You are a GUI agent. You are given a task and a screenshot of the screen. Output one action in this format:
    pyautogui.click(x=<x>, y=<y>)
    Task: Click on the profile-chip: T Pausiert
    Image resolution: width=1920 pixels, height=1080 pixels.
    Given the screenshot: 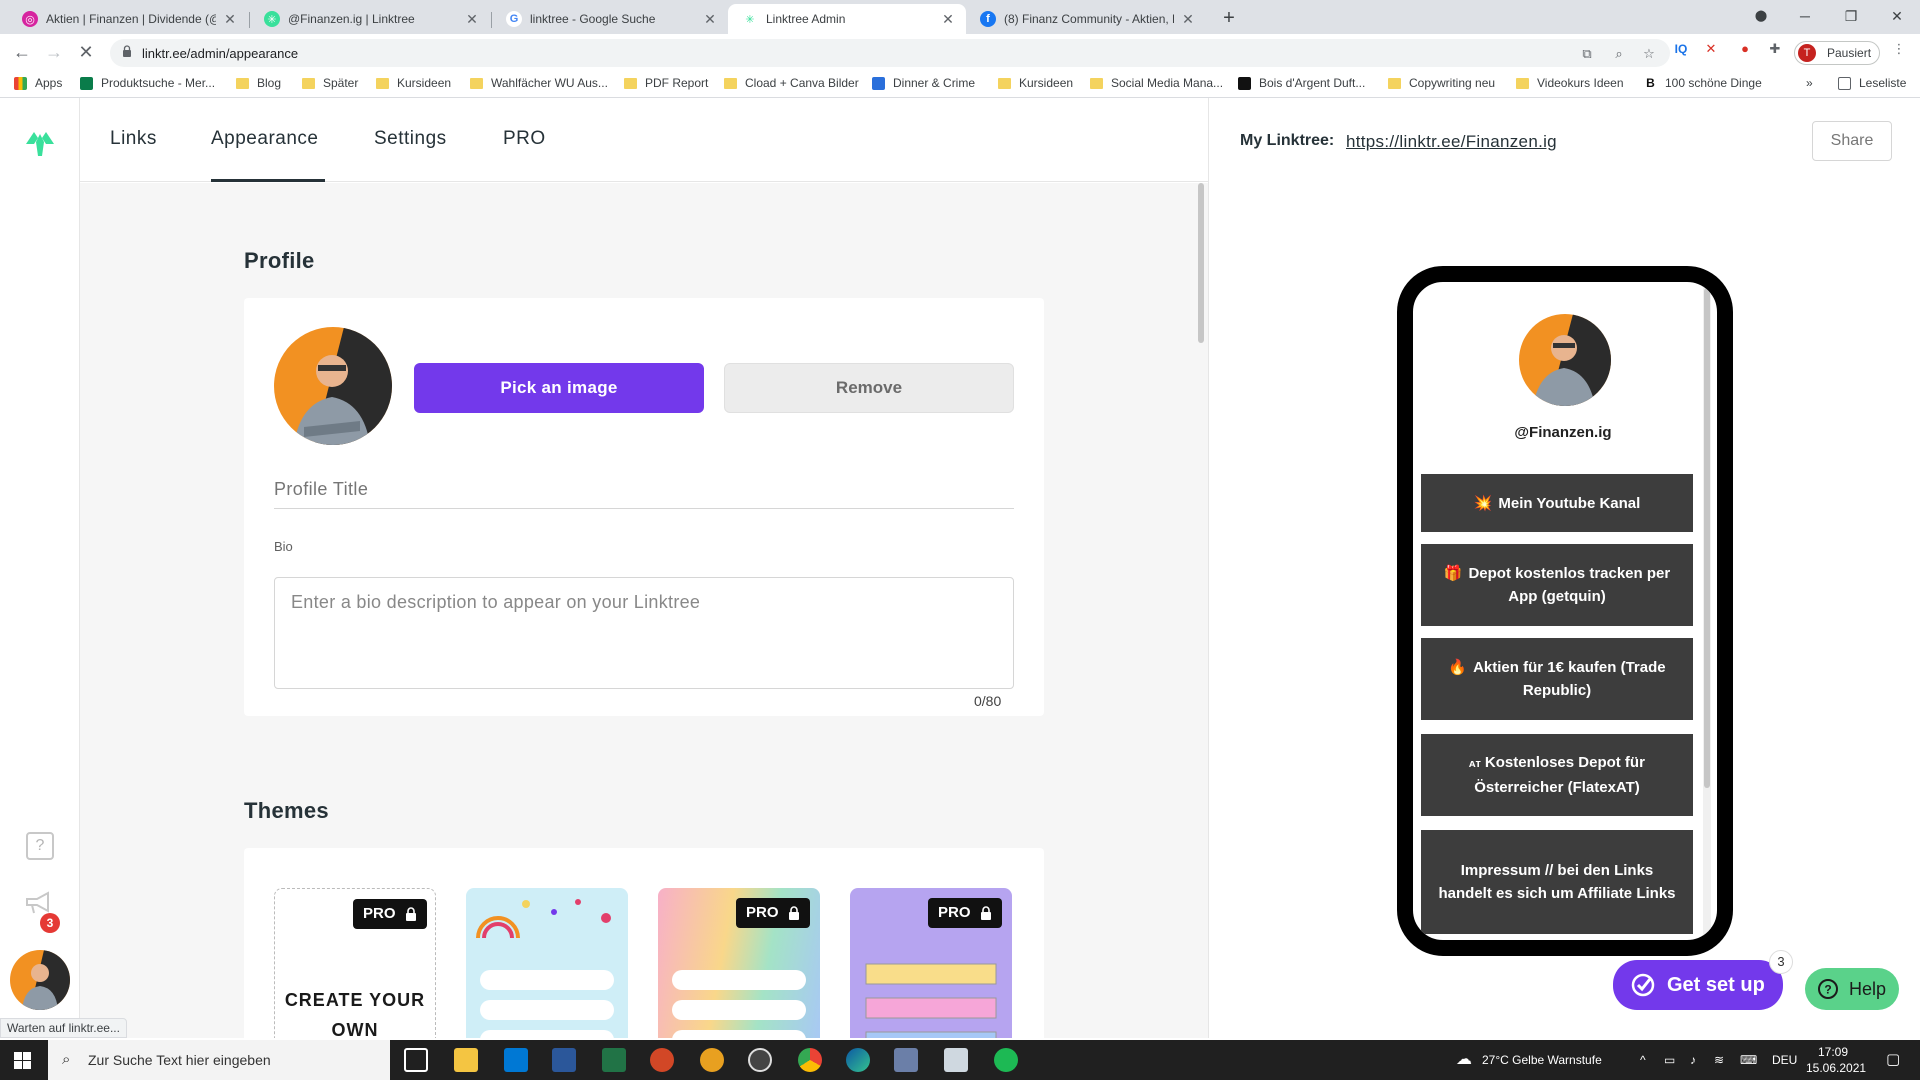 What is the action you would take?
    pyautogui.click(x=1837, y=53)
    